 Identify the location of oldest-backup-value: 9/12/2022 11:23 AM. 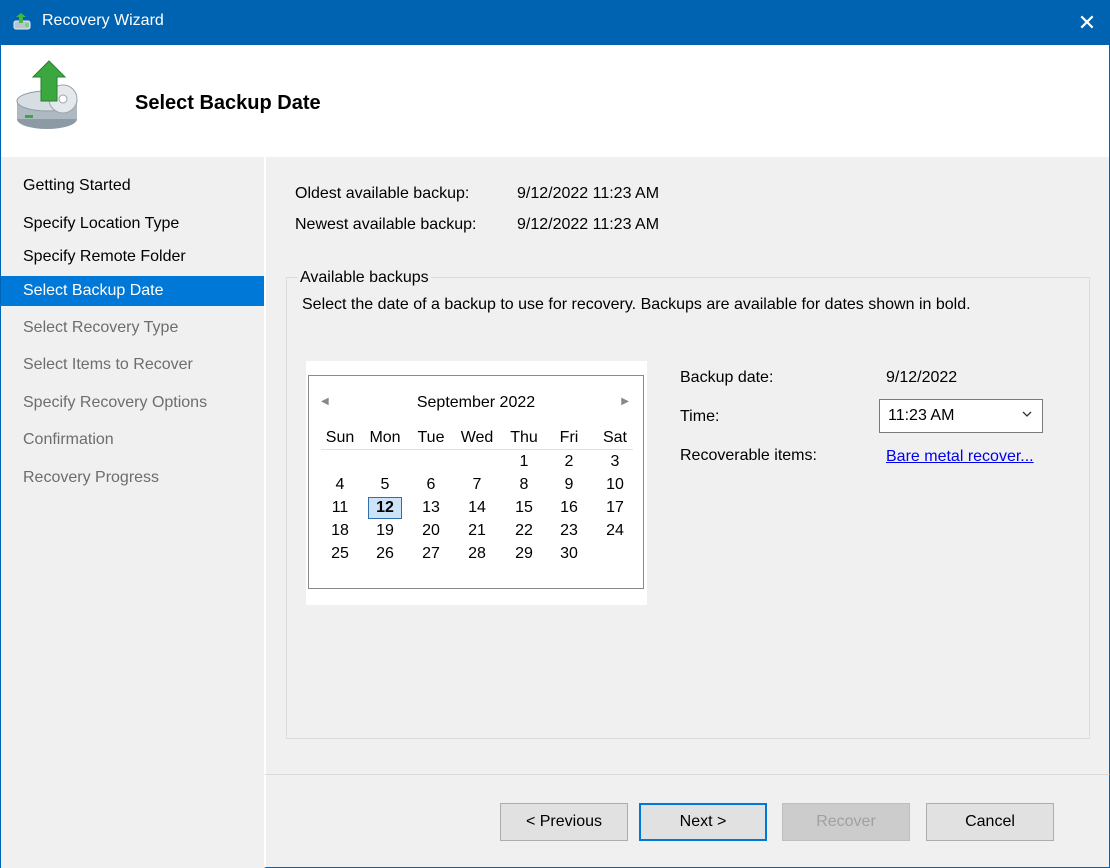
(588, 193).